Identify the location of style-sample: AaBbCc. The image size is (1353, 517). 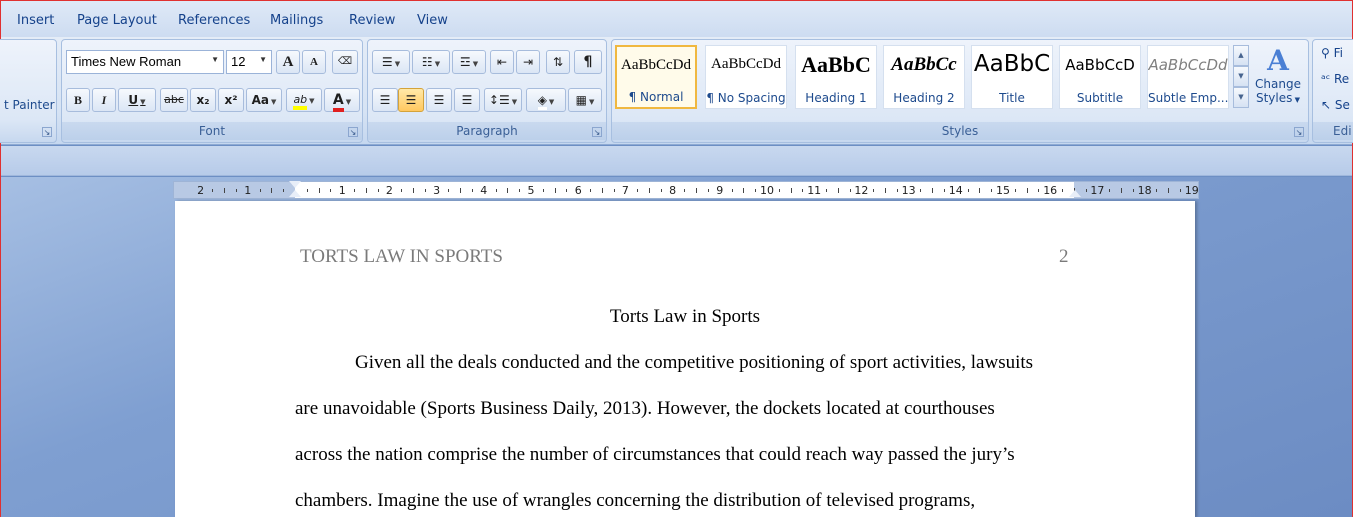
(924, 64).